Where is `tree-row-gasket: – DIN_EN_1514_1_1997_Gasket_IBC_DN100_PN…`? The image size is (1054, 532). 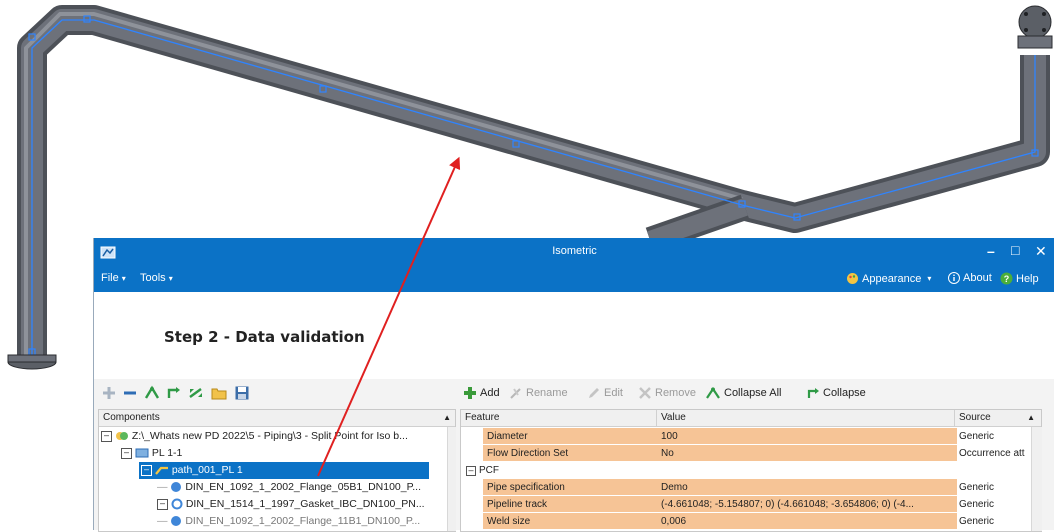
tree-row-gasket: – DIN_EN_1514_1_1997_Gasket_IBC_DN100_PN… is located at coordinates (291, 504).